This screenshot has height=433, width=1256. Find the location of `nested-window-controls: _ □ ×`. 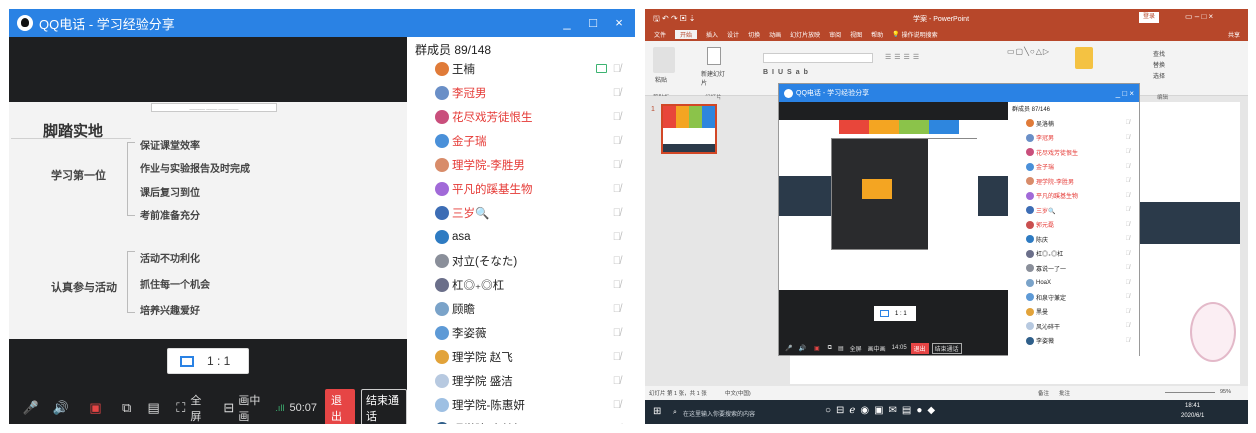

nested-window-controls: _ □ × is located at coordinates (1125, 93).